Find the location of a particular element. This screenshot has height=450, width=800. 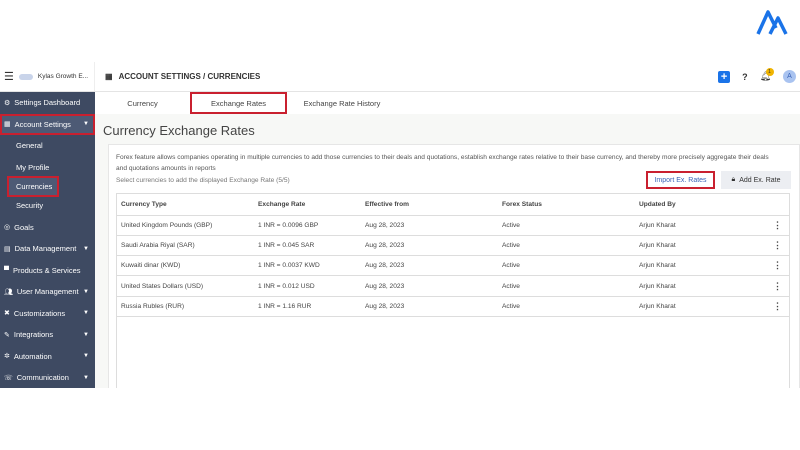

cell-currency-type: Saudi Arabia Riyal (SAR) is located at coordinates (184, 246).